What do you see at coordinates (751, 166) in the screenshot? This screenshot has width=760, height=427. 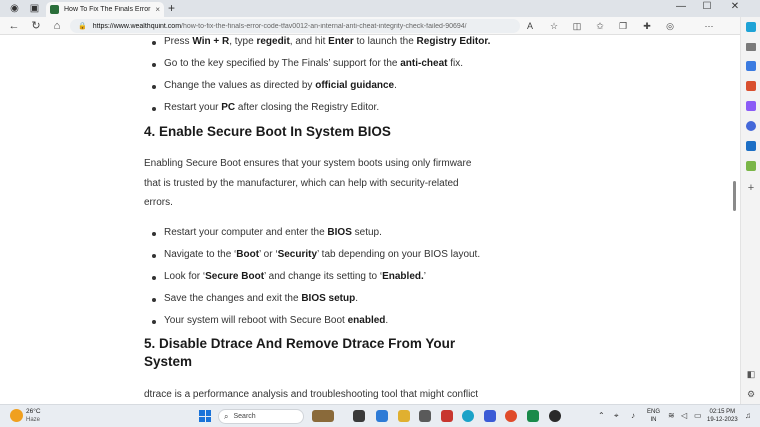 I see `drop-icon` at bounding box center [751, 166].